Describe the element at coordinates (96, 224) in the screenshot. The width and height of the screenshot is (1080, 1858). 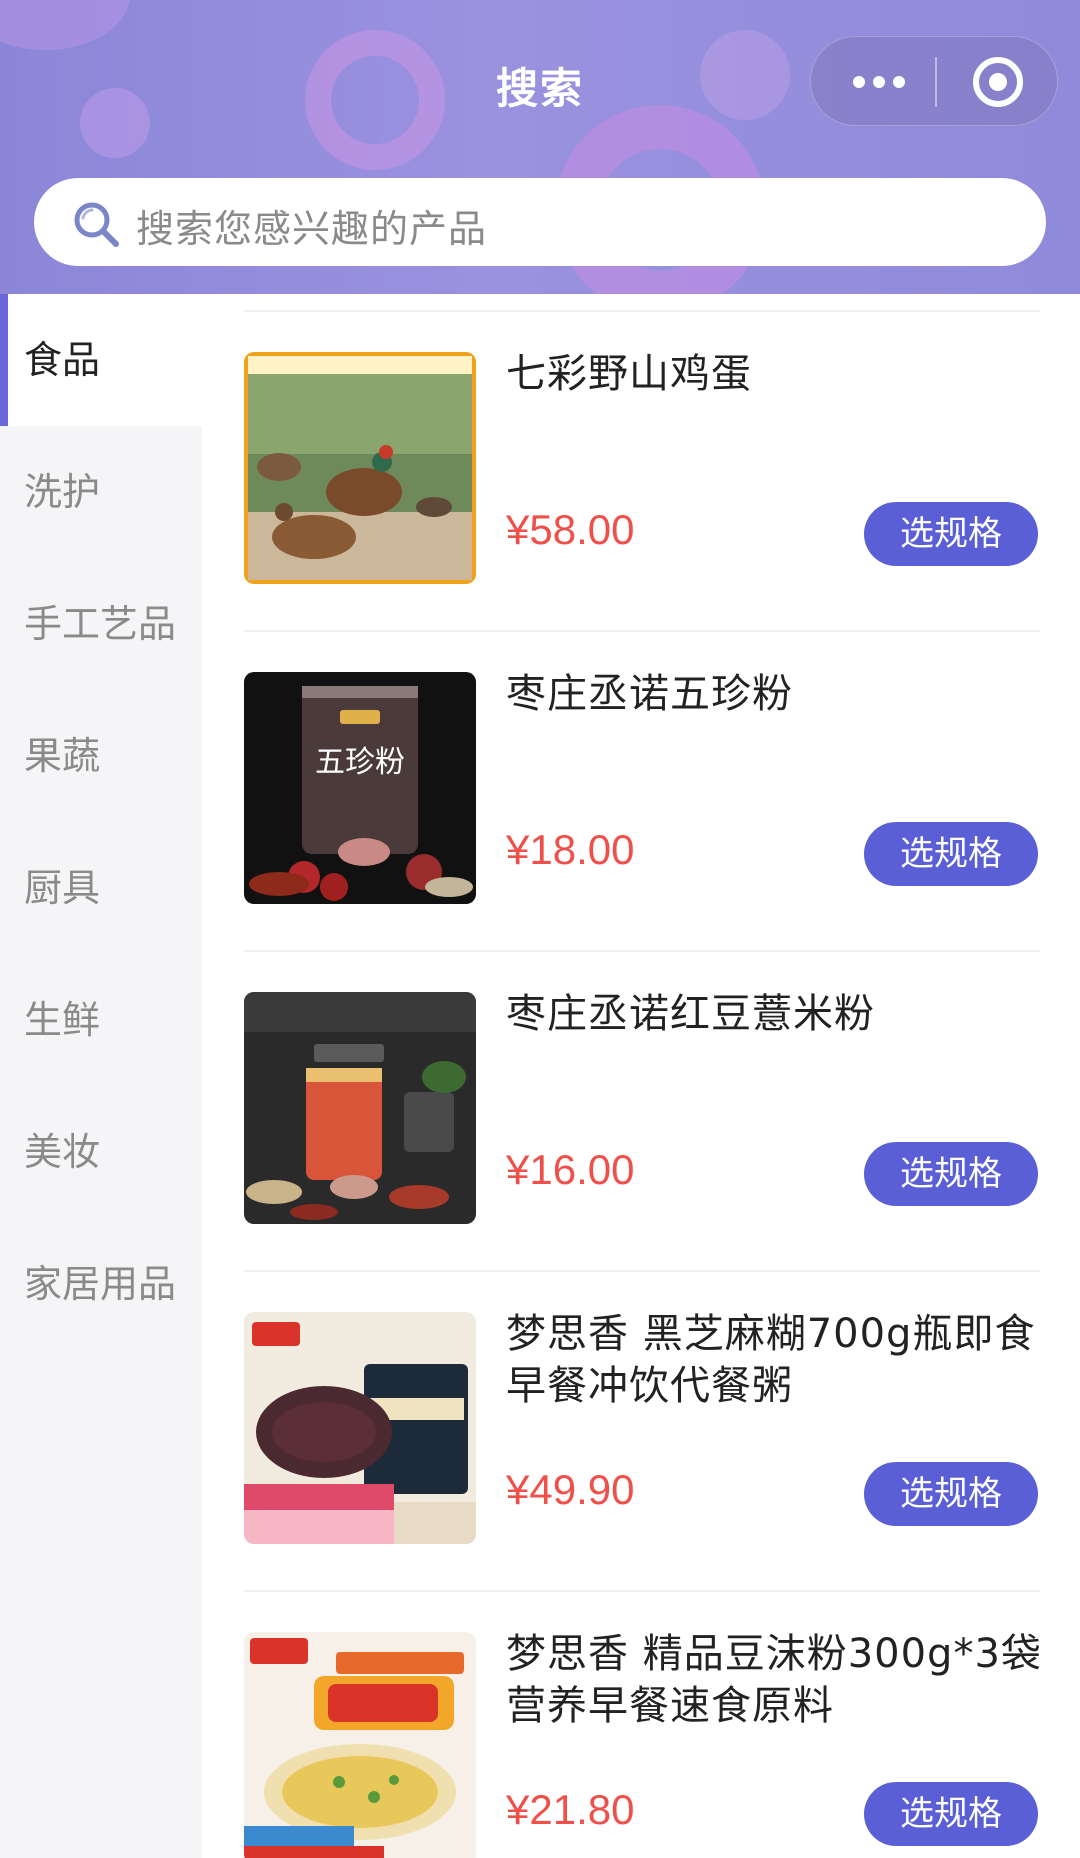
I see `search-icon` at that location.